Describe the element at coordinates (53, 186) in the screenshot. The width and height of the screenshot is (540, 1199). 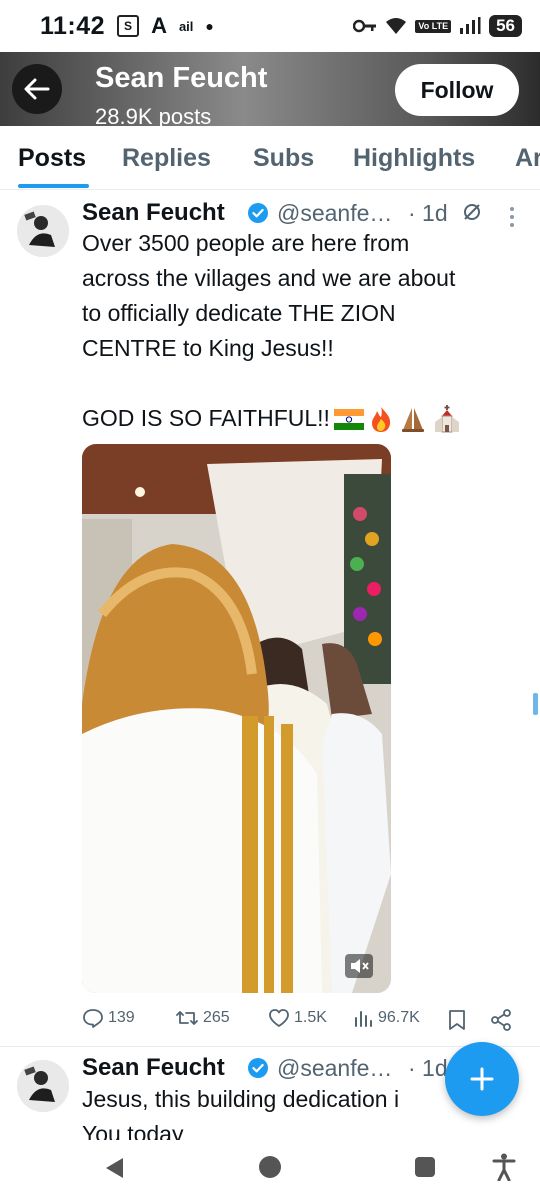
I see `tab-active-indicator` at that location.